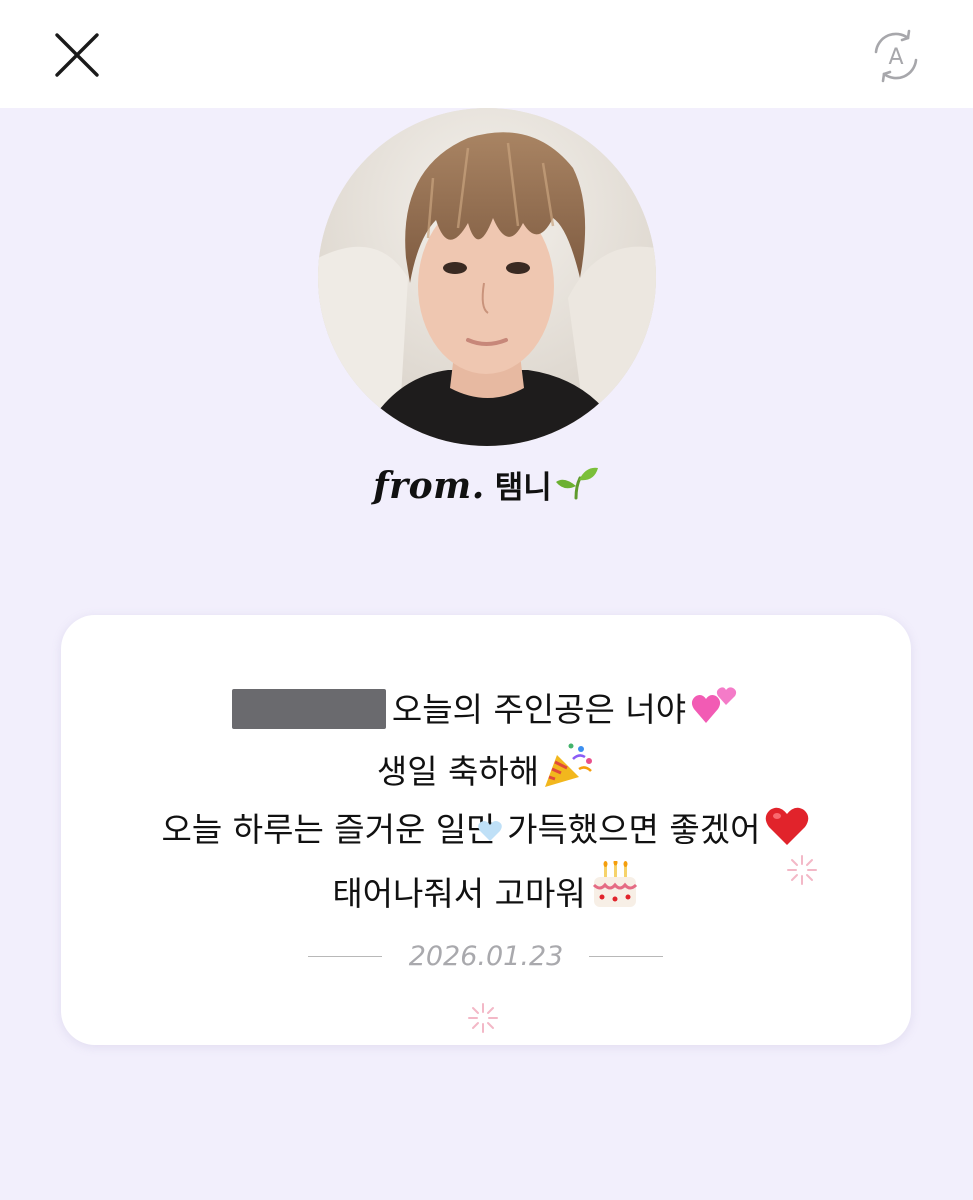  I want to click on auto-translate-button: A, so click(896, 56).